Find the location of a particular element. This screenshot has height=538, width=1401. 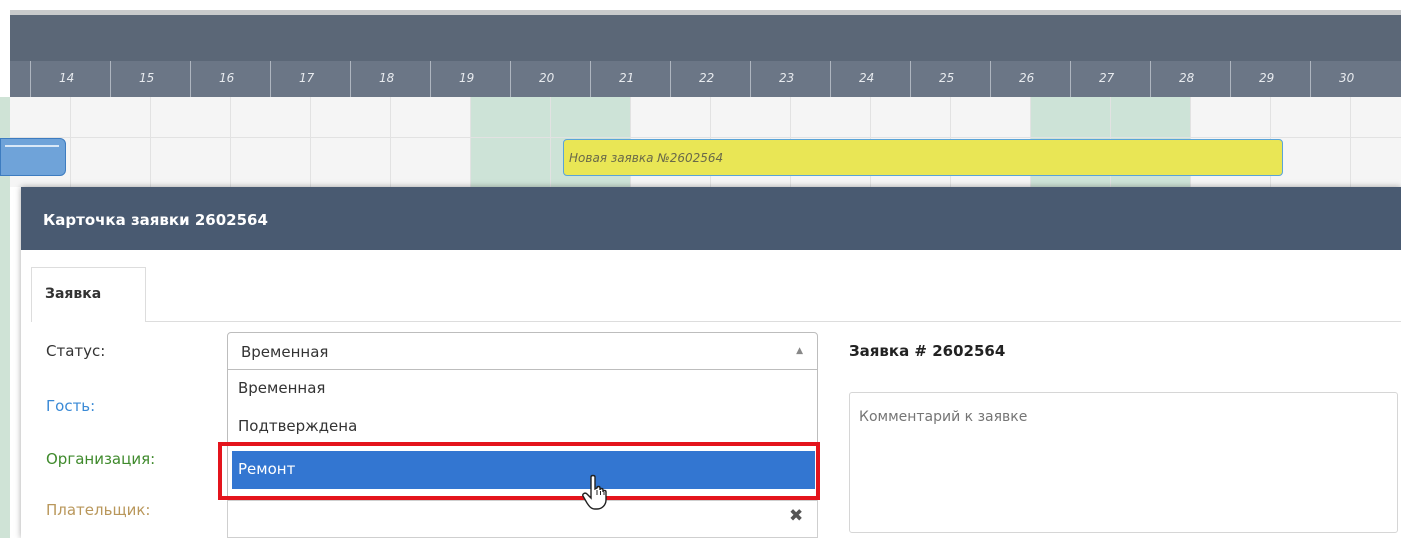

booking-bar-new: Новая заявка №2602564 is located at coordinates (923, 157).